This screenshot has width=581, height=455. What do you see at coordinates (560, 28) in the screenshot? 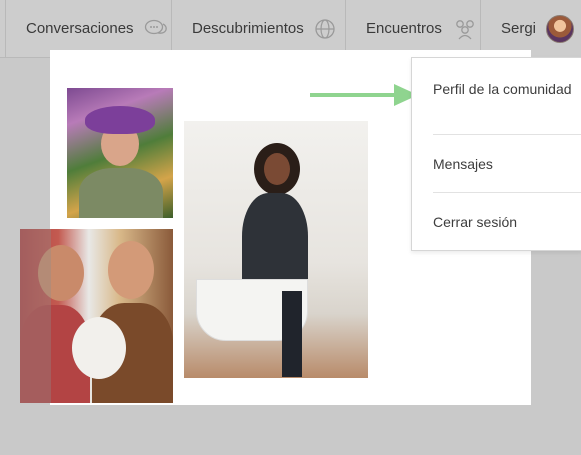
I see `user-avatar` at bounding box center [560, 28].